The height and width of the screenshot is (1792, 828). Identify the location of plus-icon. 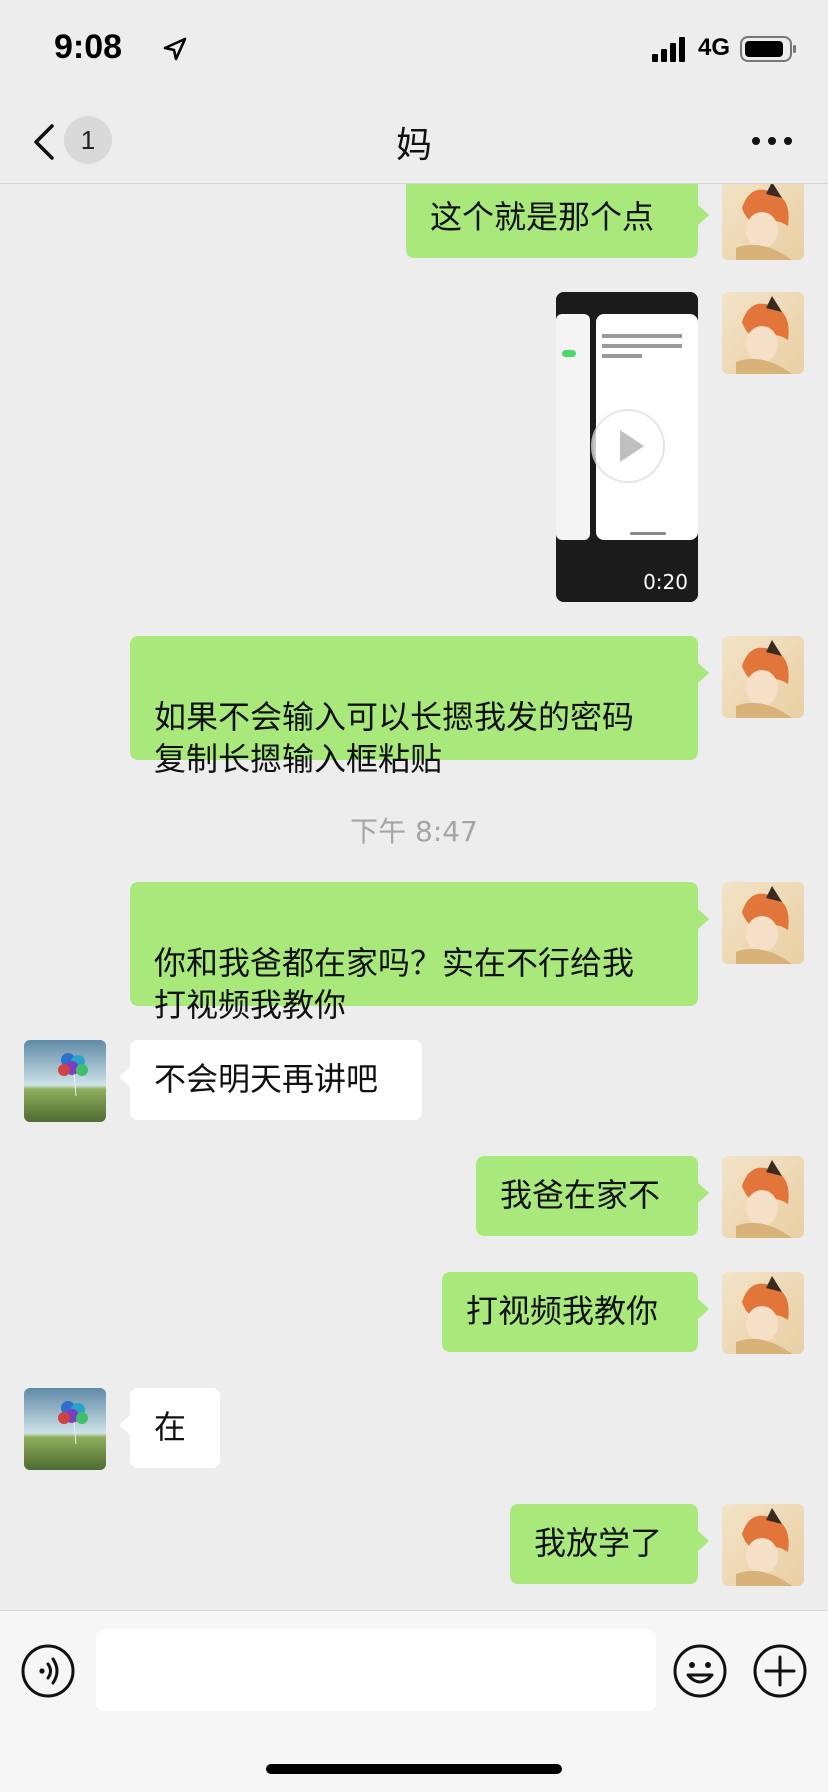
(780, 1671).